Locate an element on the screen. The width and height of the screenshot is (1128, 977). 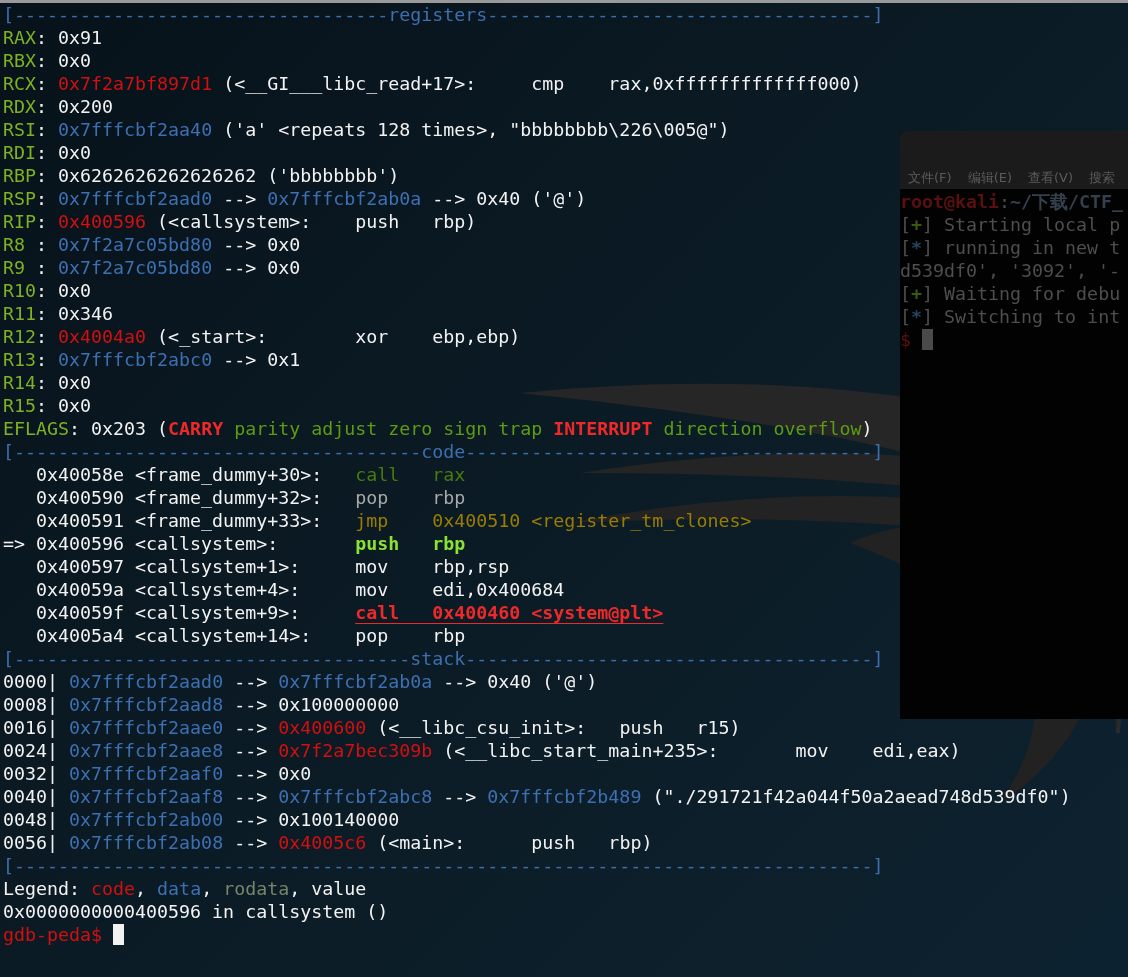
terminal-line: 0056| 0x7fffcbf2ab08 --> 0x4005c6 (<main>: push rbp) is located at coordinates (328, 842).